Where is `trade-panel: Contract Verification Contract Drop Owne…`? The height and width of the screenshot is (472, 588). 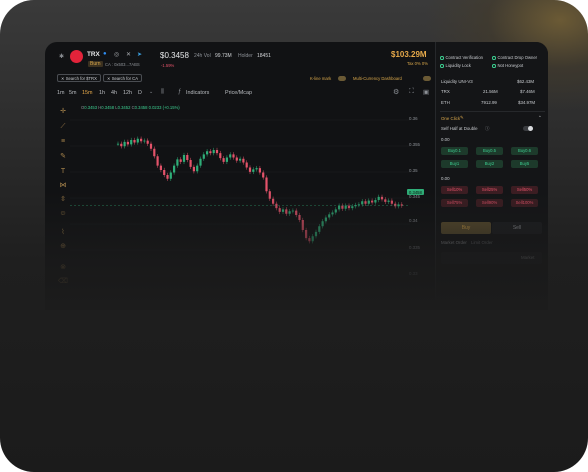 trade-panel: Contract Verification Contract Drop Owne… is located at coordinates (491, 171).